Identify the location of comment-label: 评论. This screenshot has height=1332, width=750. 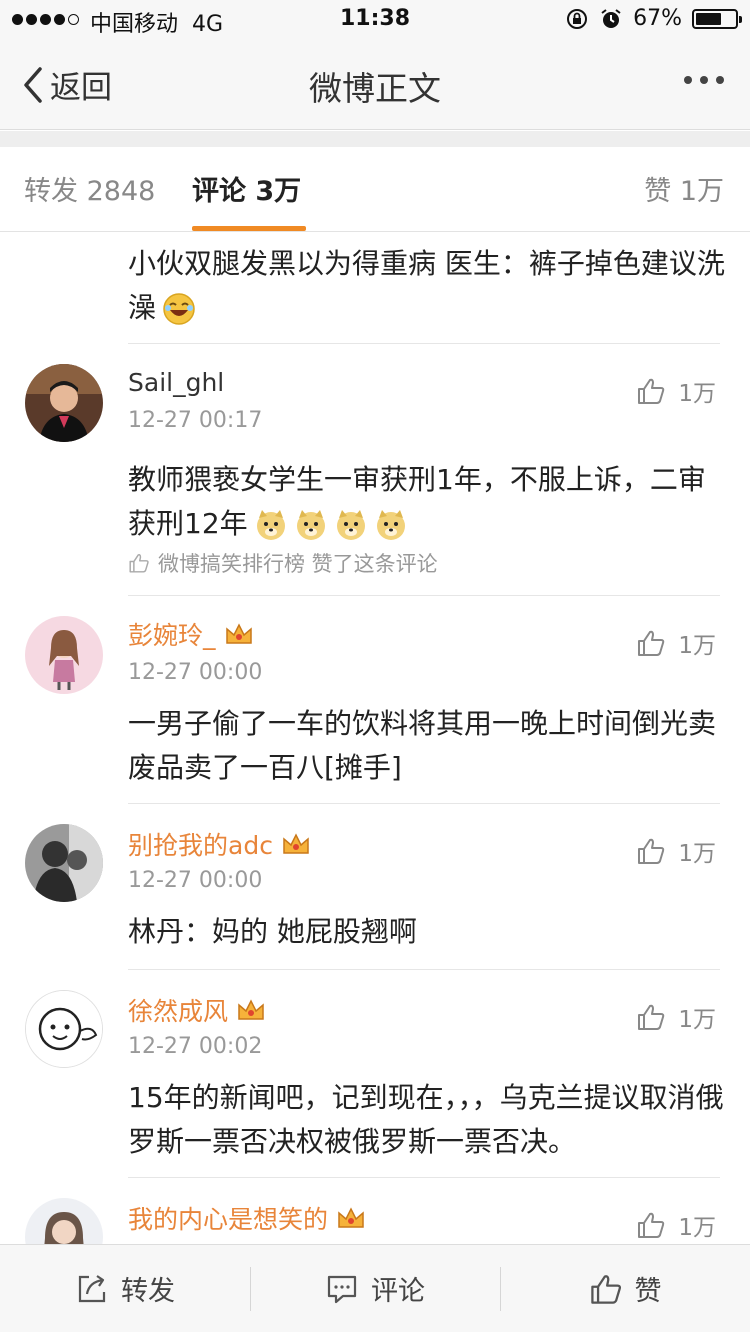
(398, 1291).